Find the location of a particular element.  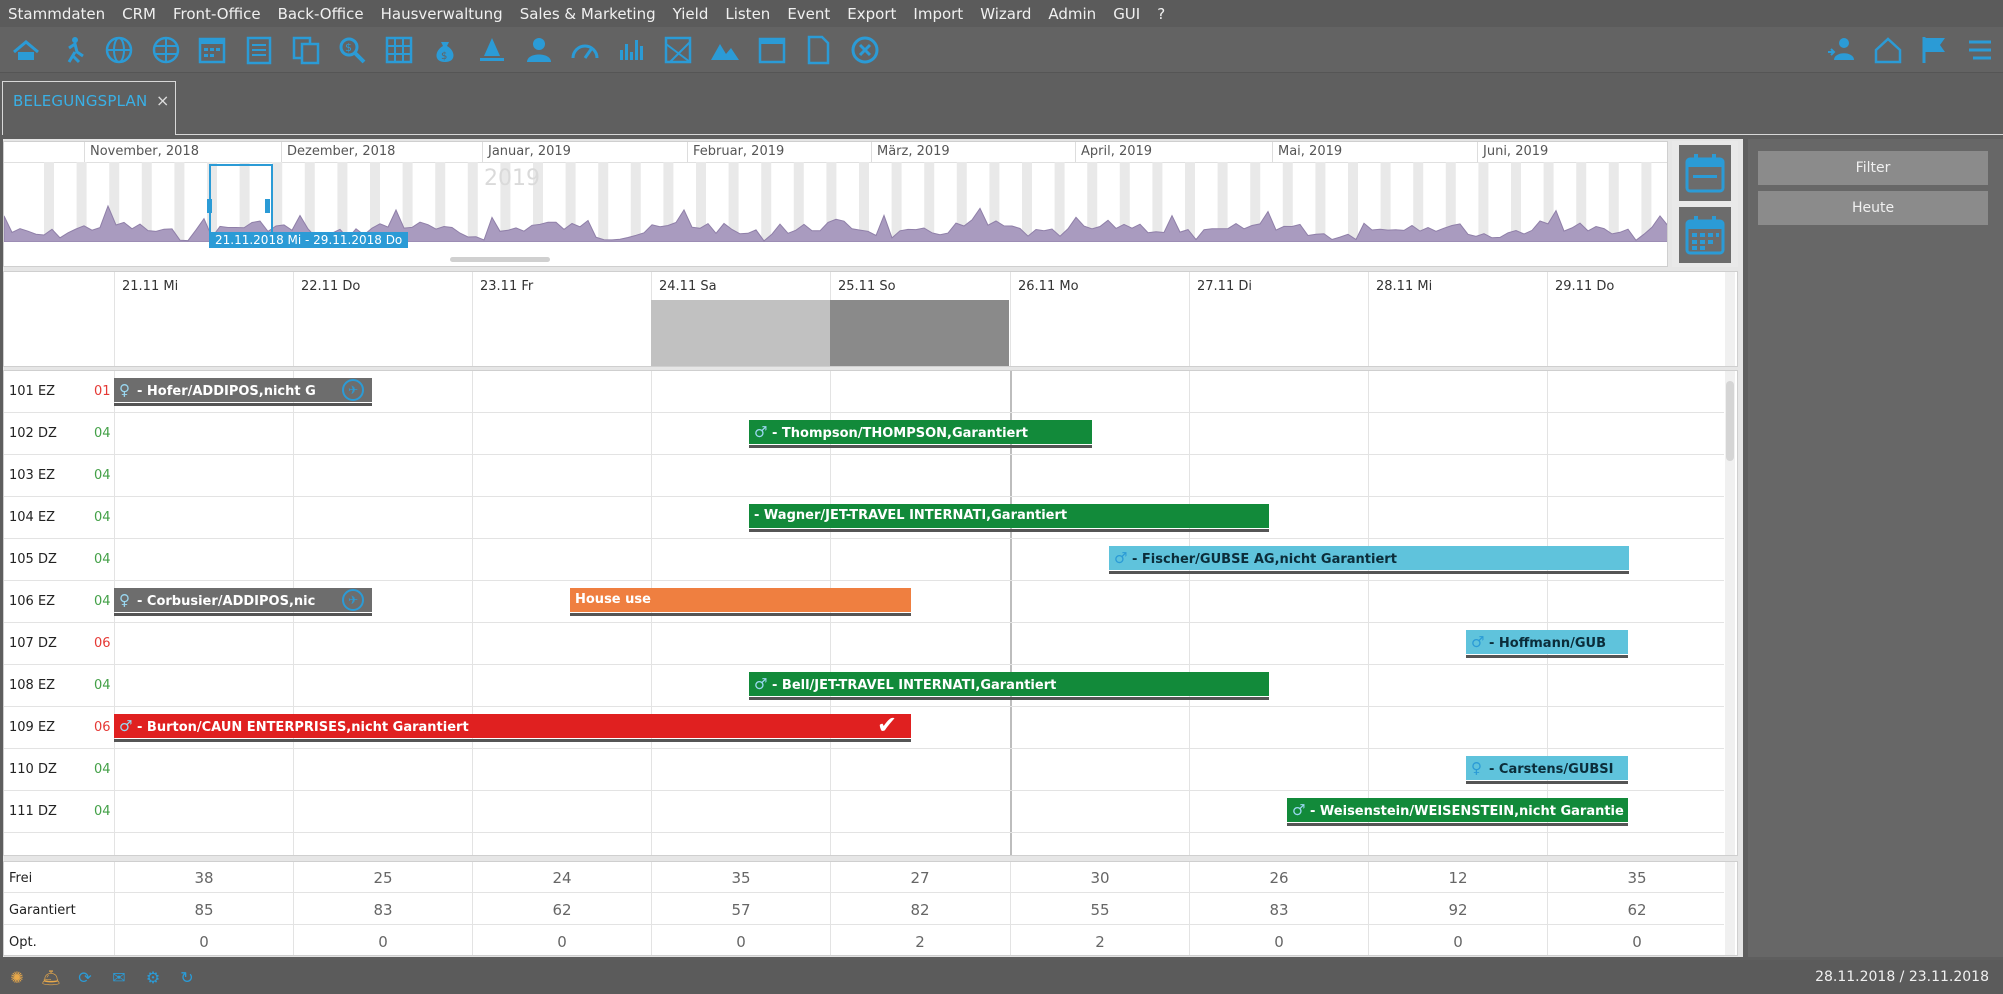

booking-bar: ♂ - Thompson/THOMPSON,Garantiert is located at coordinates (920, 432).